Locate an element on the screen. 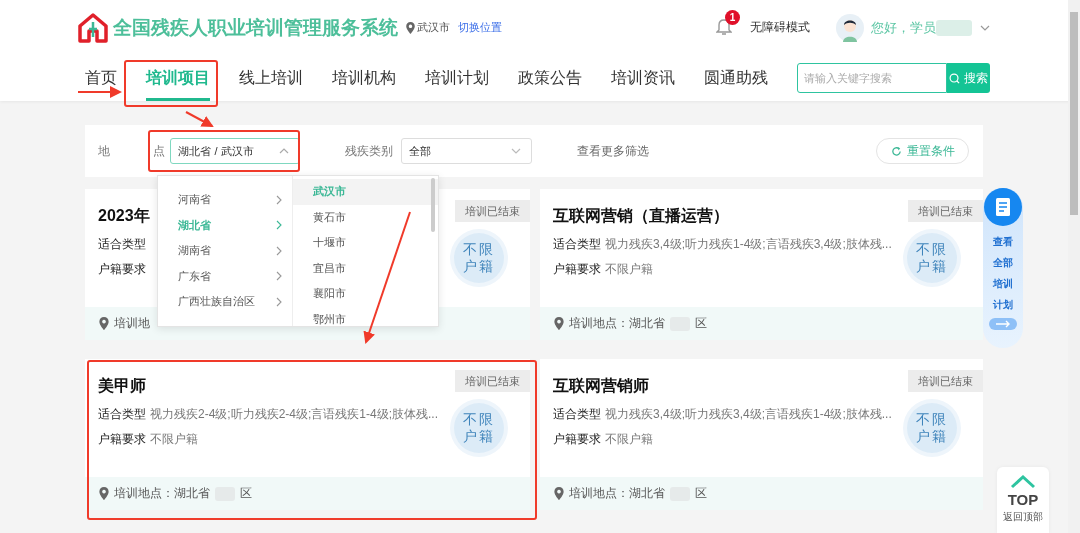  nav-tab: 政策公告 is located at coordinates (550, 78).